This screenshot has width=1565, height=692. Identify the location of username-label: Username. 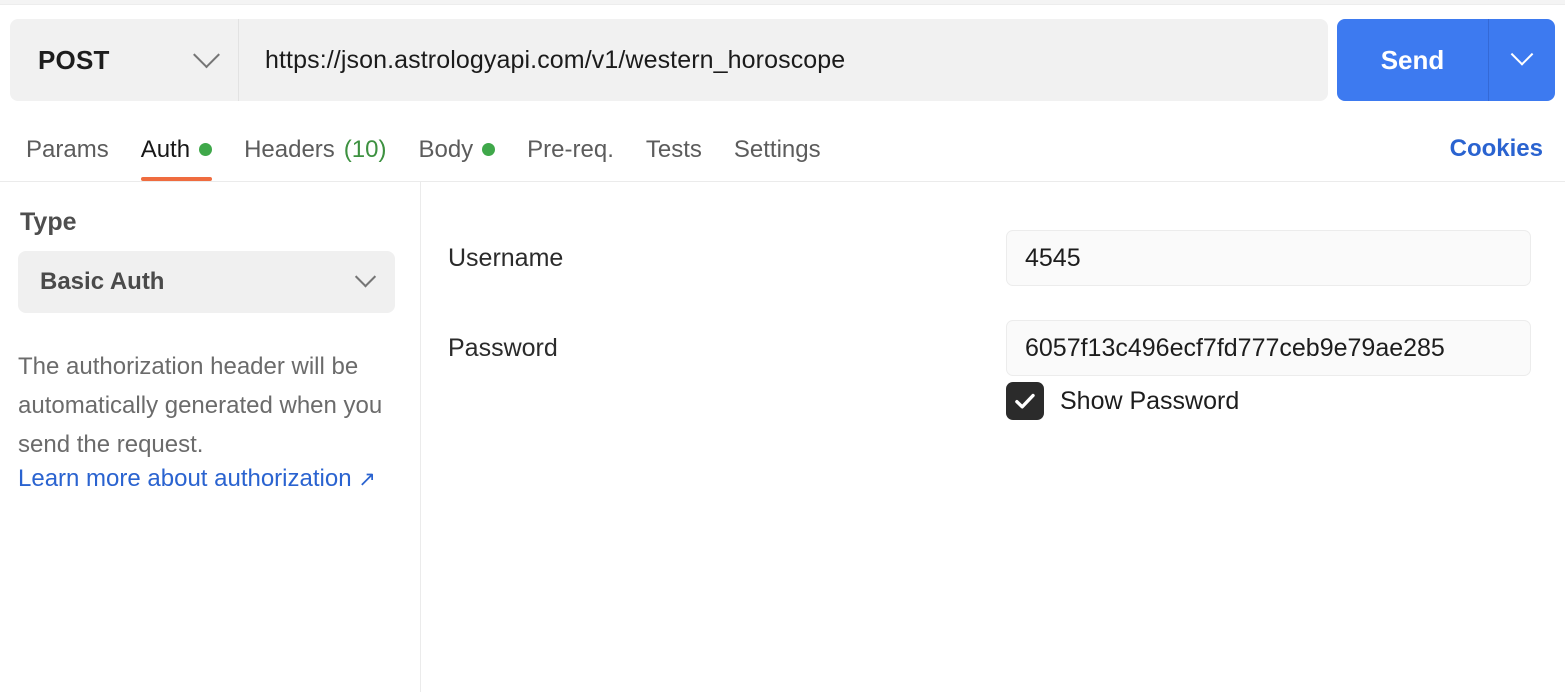
(506, 258).